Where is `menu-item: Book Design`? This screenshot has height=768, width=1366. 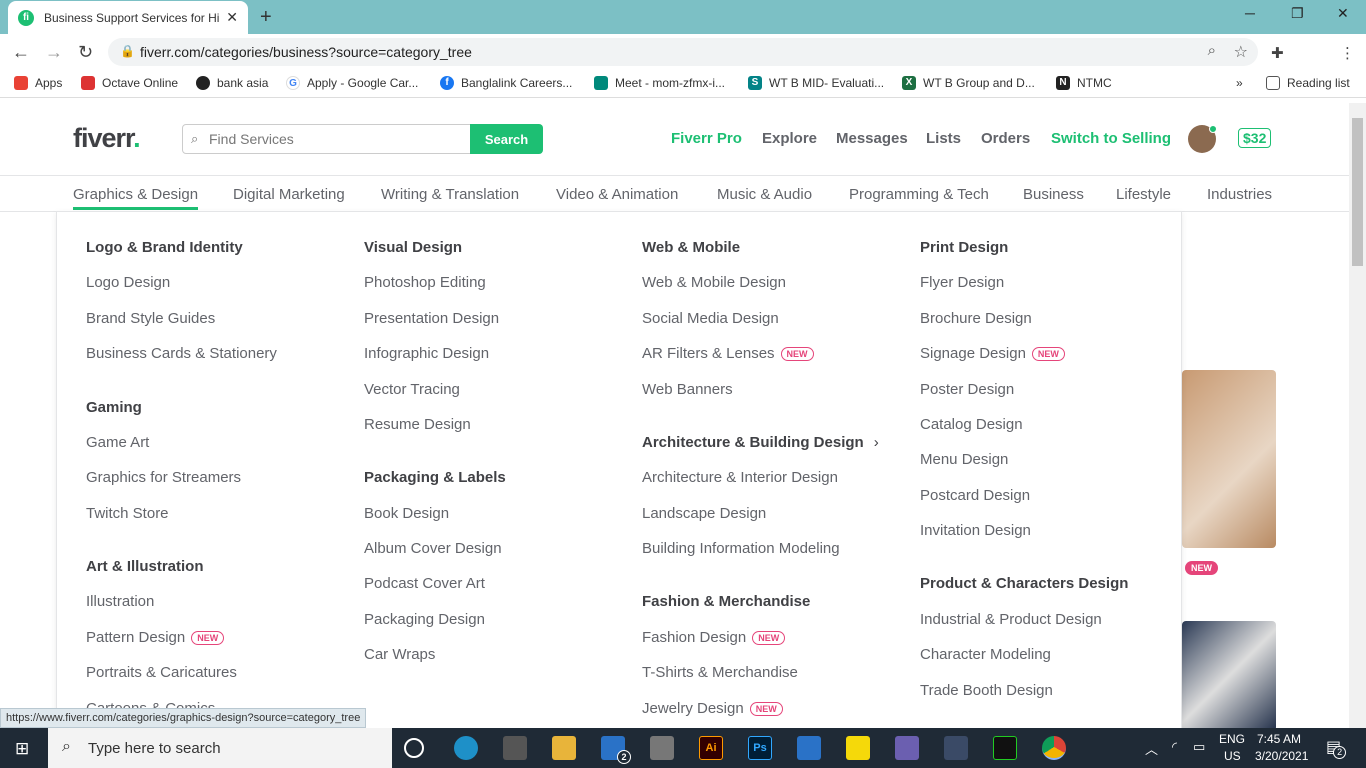
menu-item: Book Design is located at coordinates (406, 513).